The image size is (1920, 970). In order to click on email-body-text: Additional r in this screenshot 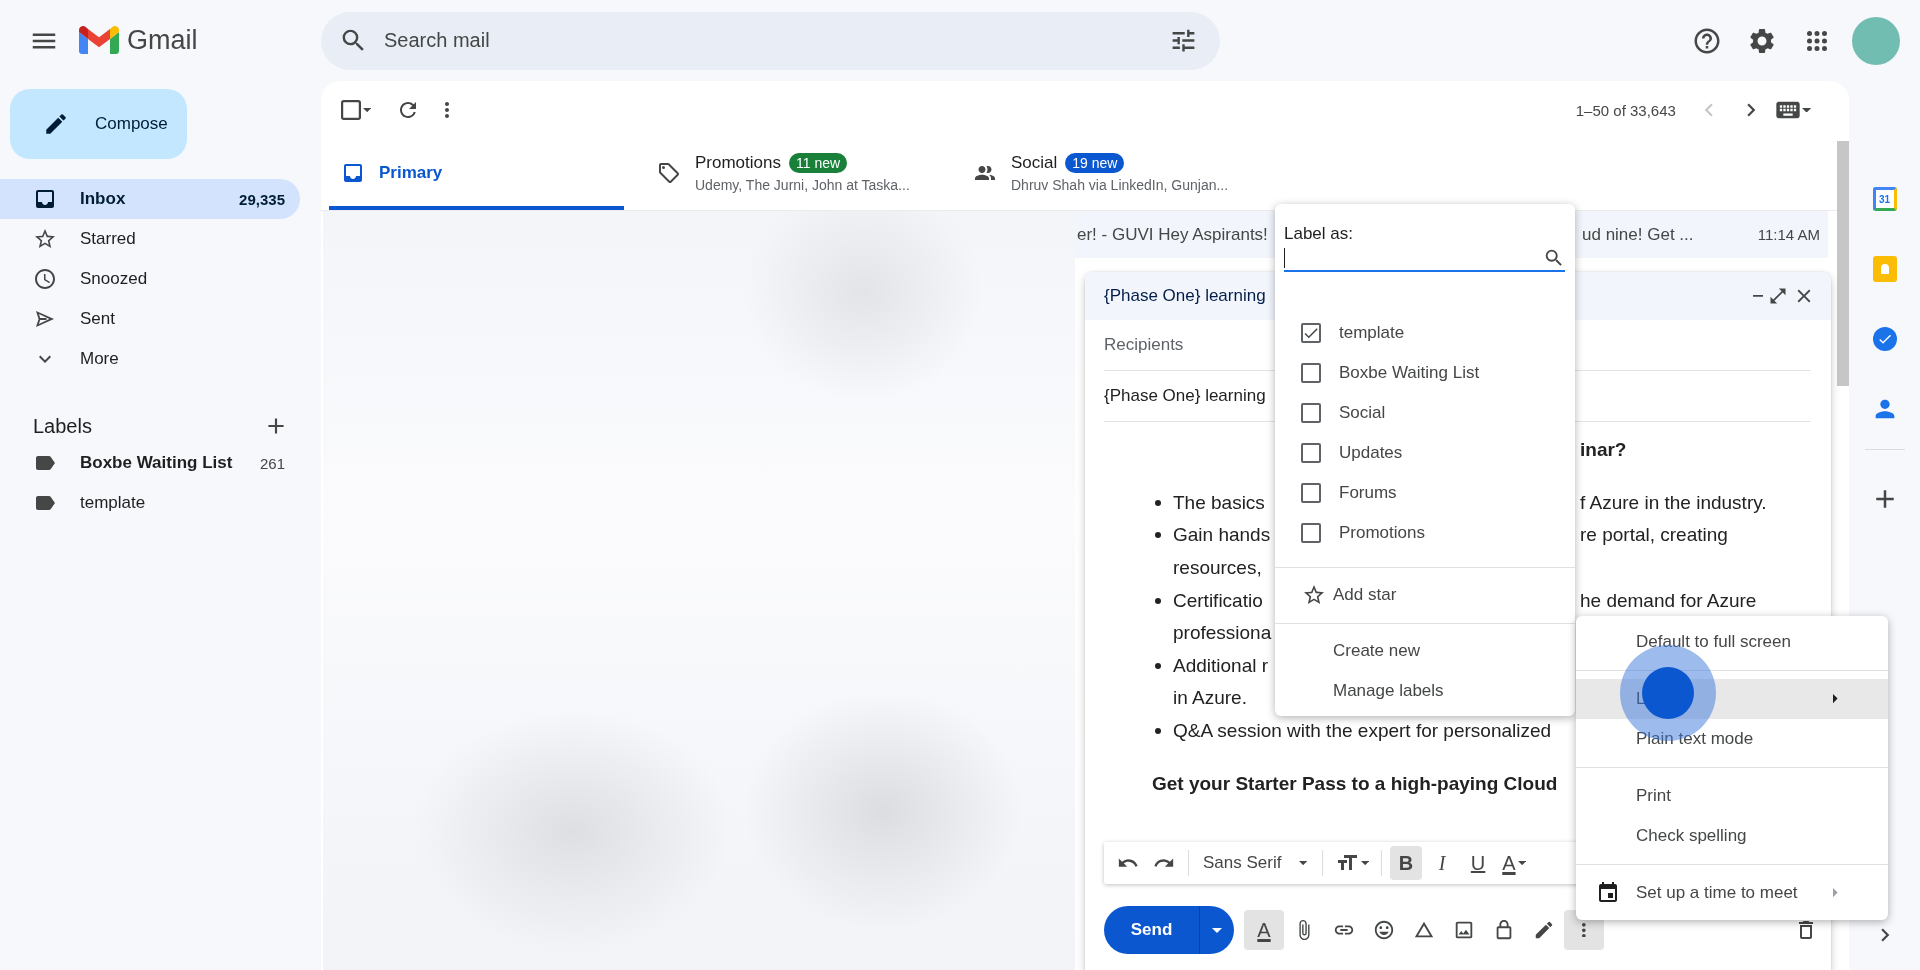, I will do `click(1221, 665)`.